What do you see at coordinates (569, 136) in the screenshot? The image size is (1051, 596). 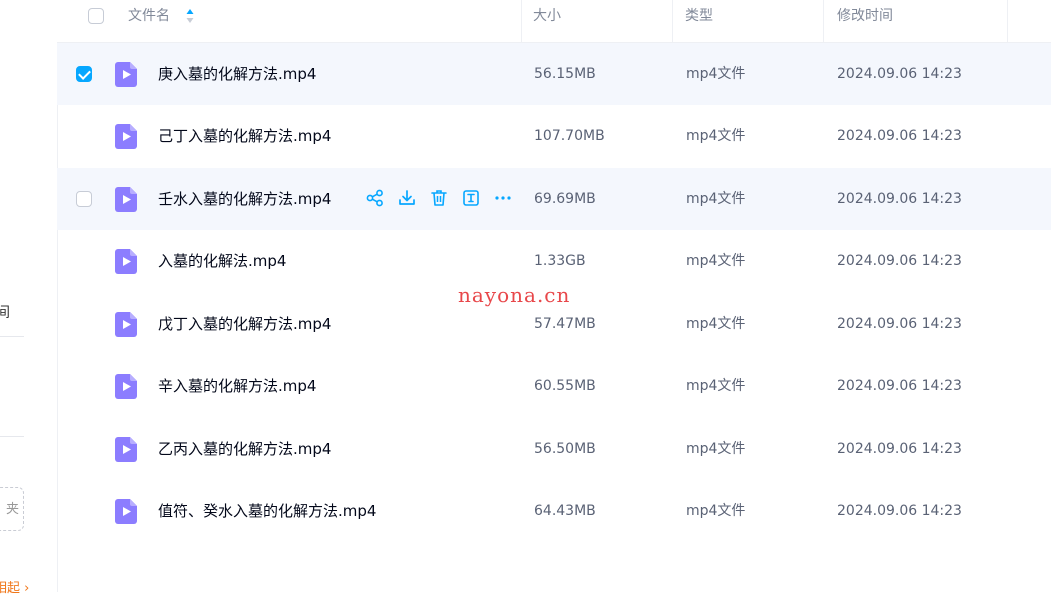 I see `file-size: 107.70MB` at bounding box center [569, 136].